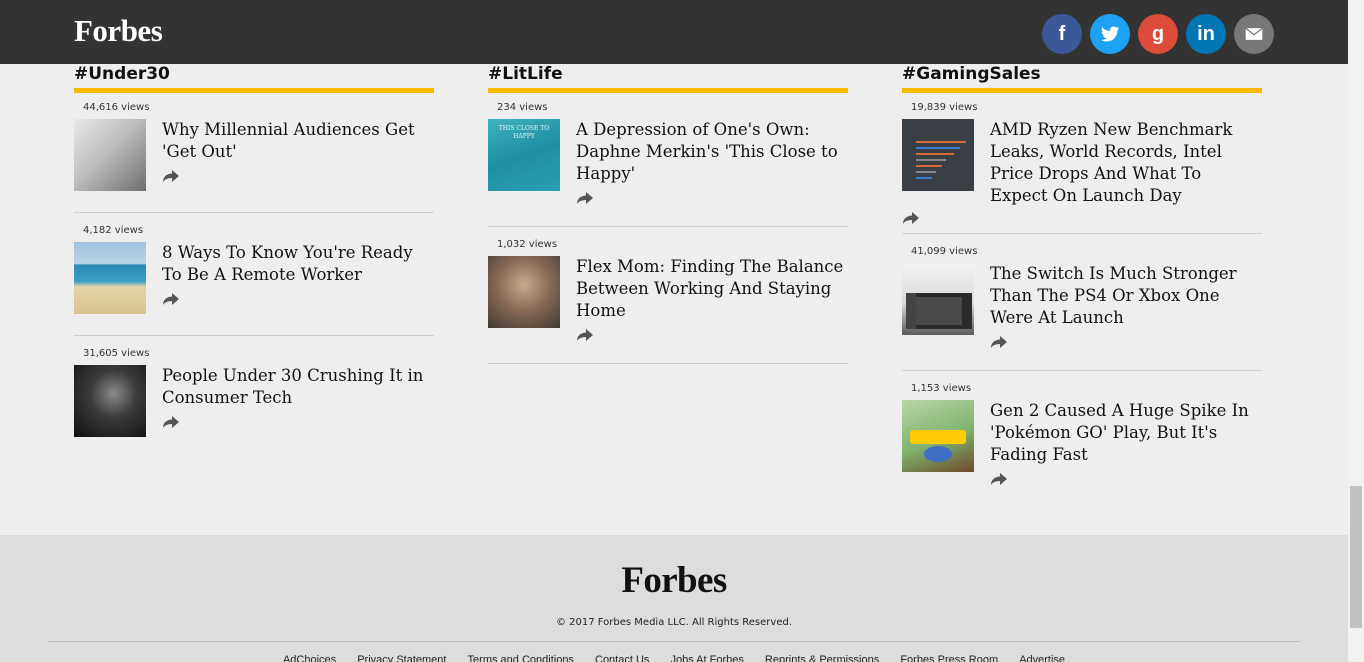 The height and width of the screenshot is (662, 1364). What do you see at coordinates (822, 658) in the screenshot?
I see `footer-link-reprints: Reprints & Permissions` at bounding box center [822, 658].